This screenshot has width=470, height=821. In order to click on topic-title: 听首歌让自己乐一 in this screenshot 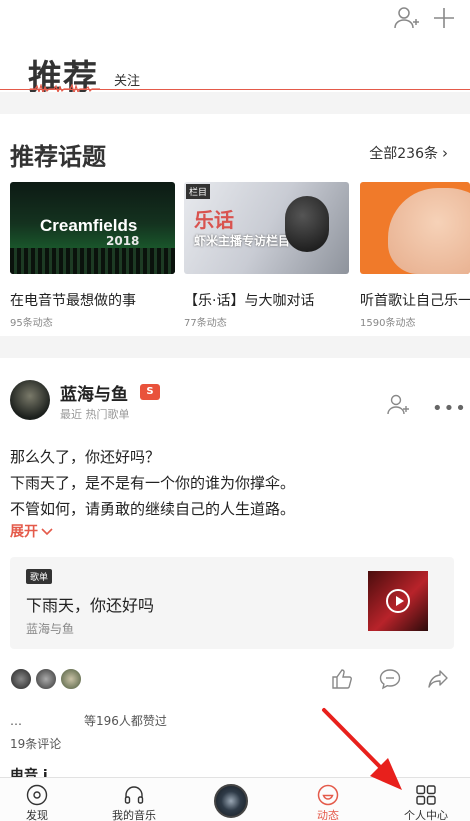, I will do `click(415, 301)`.